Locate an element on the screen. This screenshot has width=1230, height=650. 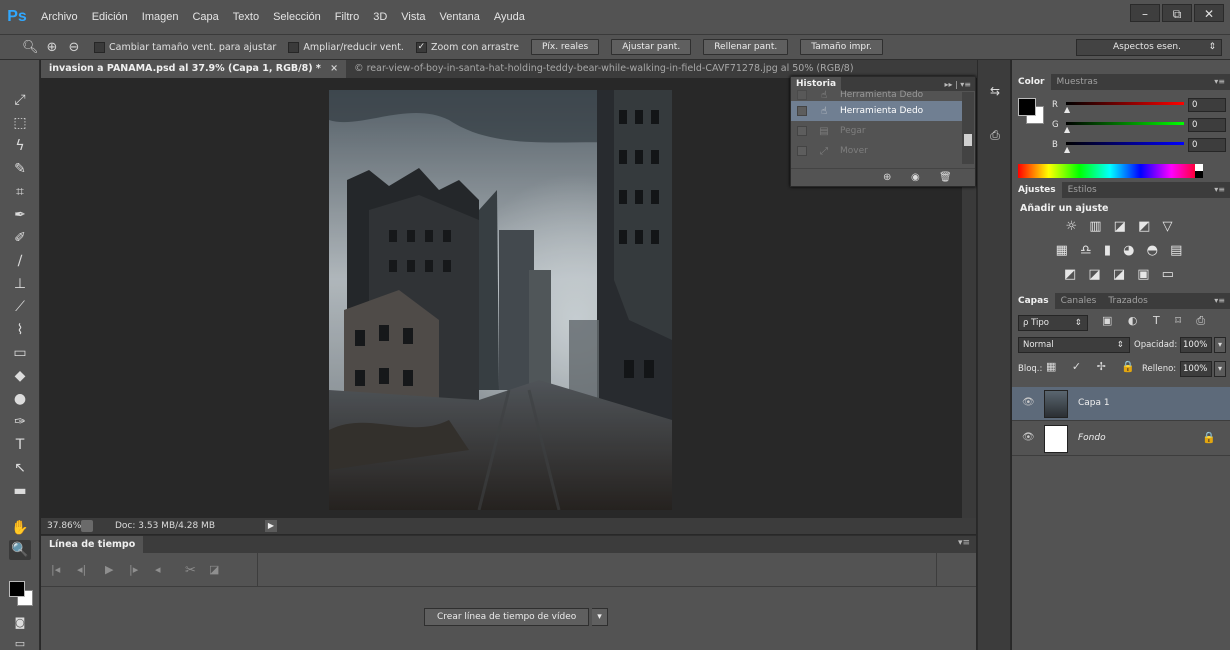
layer-row-fondo: 👁 Fondo 🔒 is located at coordinates (1121, 439).